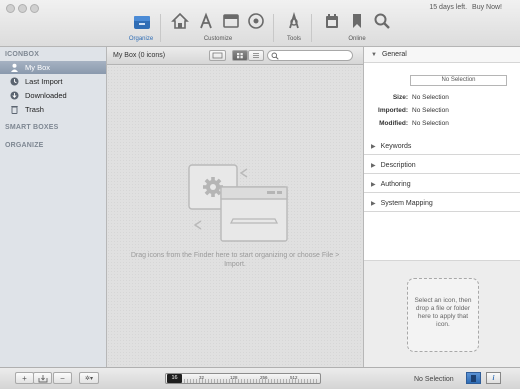 This screenshot has height=389, width=520. Describe the element at coordinates (275, 56) in the screenshot. I see `search-icon` at that location.